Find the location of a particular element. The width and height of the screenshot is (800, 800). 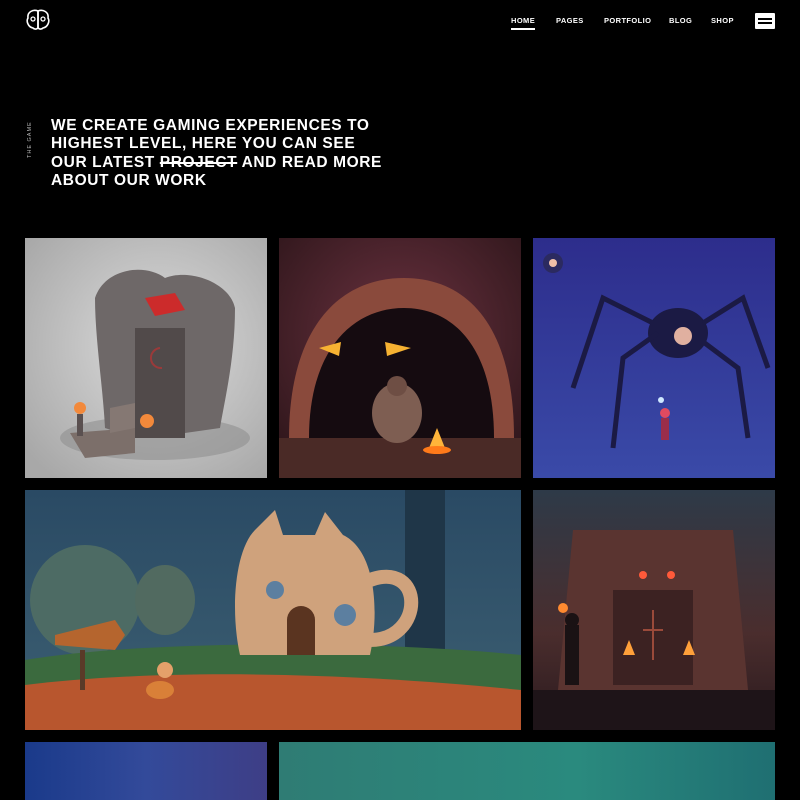

menu-icon is located at coordinates (765, 21).